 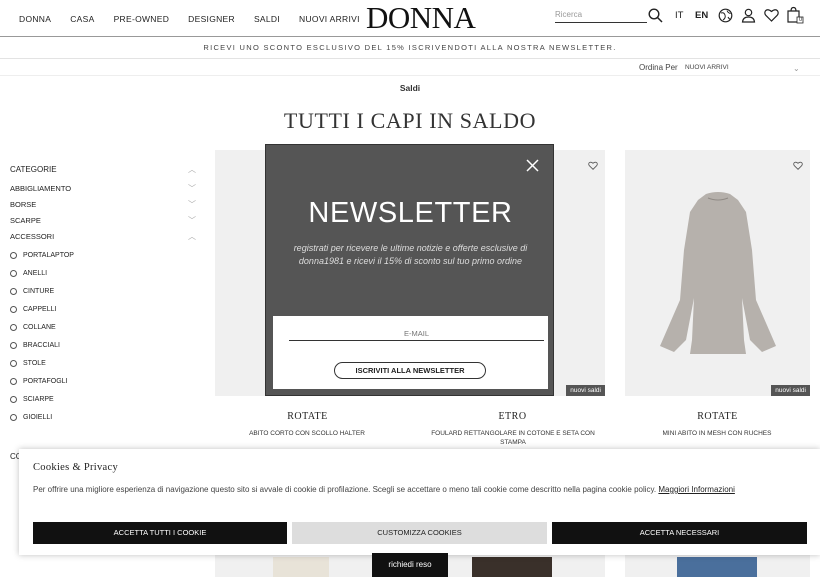 I want to click on more-info-link: Maggiori Informazioni, so click(x=696, y=489).